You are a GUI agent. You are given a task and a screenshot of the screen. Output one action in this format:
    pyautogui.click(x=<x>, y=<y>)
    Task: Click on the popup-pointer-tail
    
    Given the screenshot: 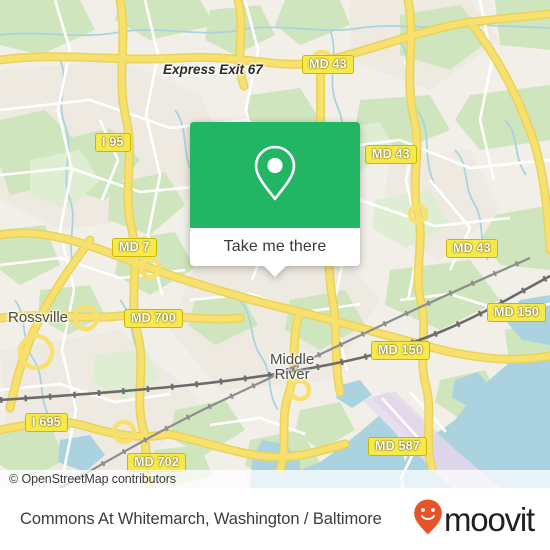 What is the action you would take?
    pyautogui.click(x=275, y=271)
    